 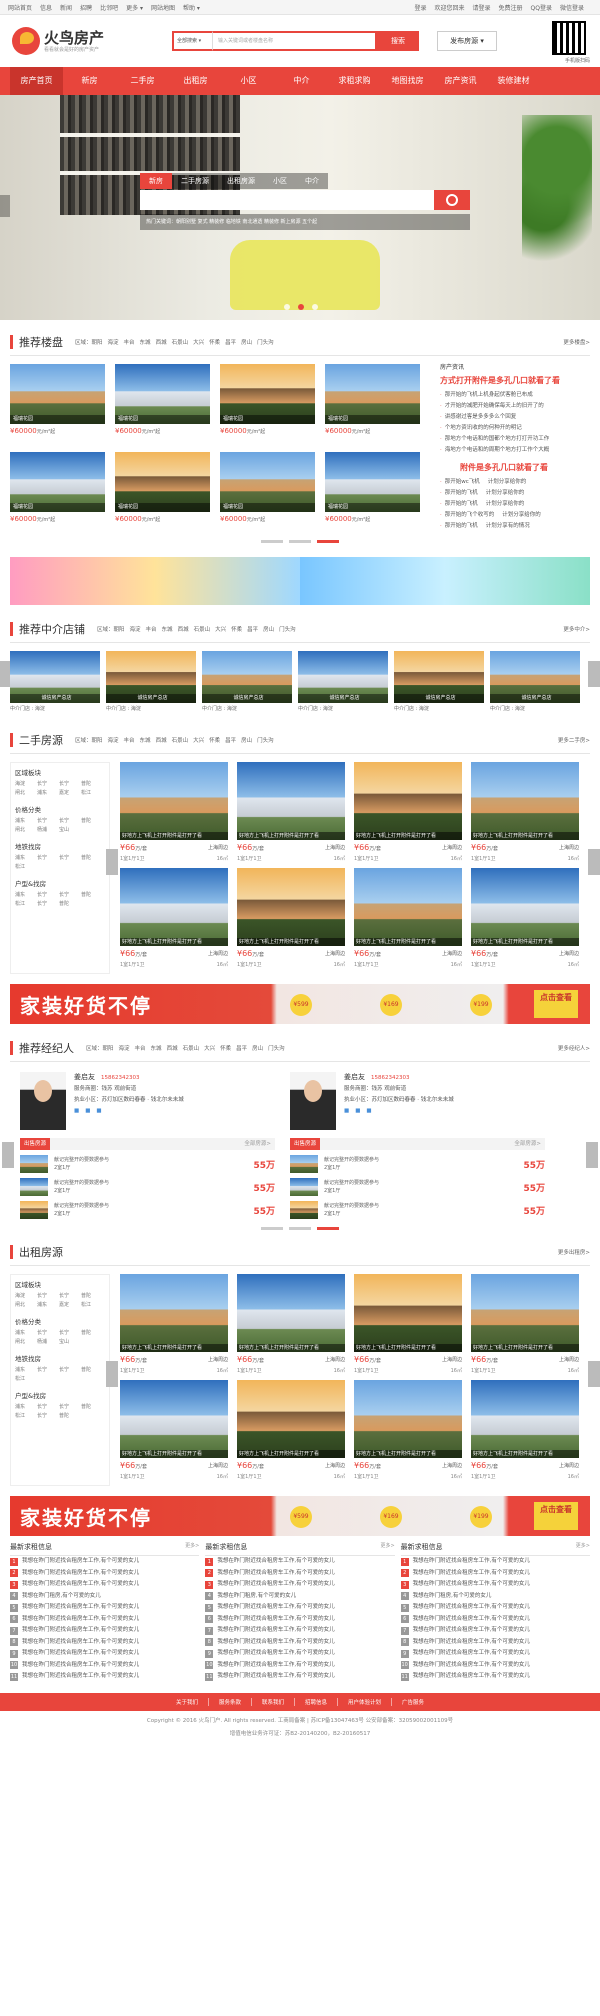 What do you see at coordinates (252, 630) in the screenshot?
I see `area-link: 昌平` at bounding box center [252, 630].